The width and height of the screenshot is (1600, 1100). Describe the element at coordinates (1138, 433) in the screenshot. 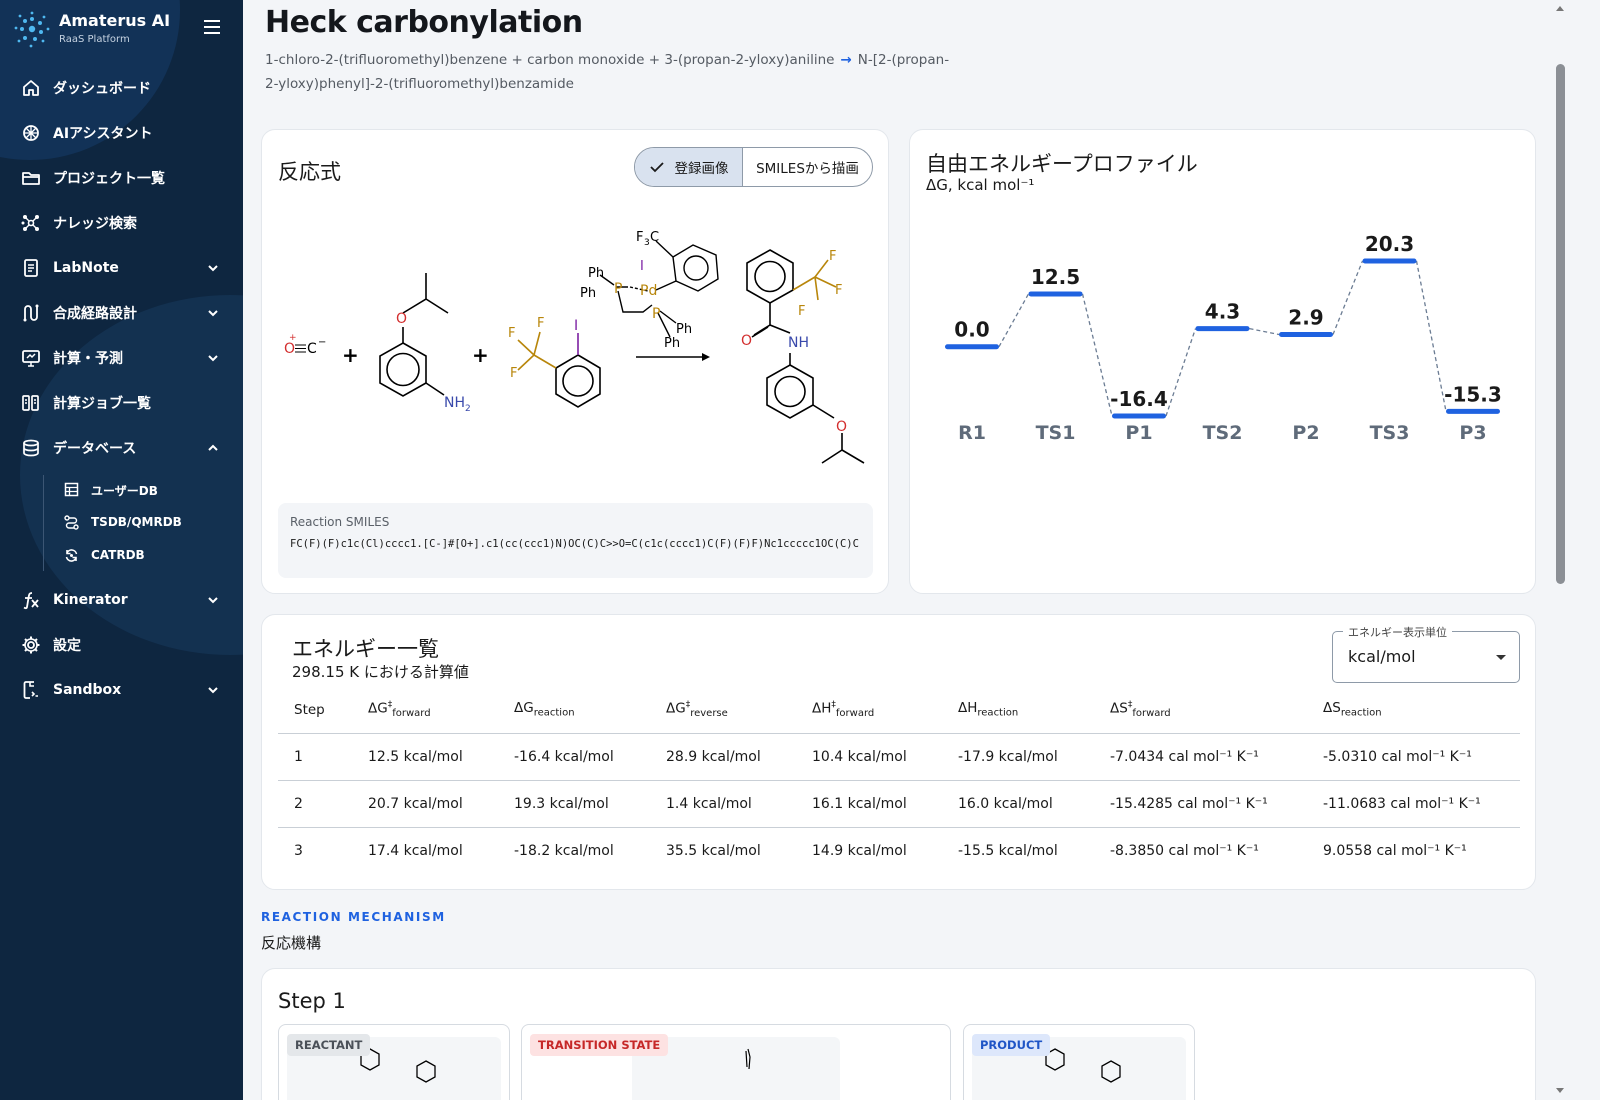

I see `category-label: P1` at that location.